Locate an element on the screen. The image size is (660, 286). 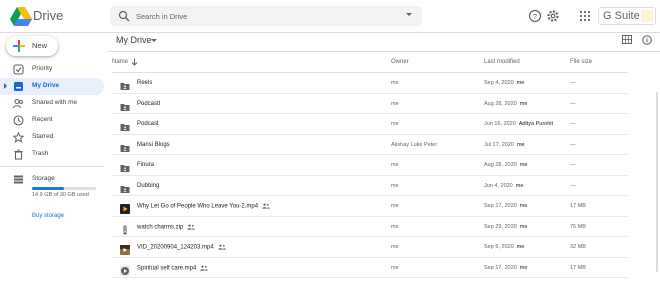
drive-logo-icon is located at coordinates (21, 16).